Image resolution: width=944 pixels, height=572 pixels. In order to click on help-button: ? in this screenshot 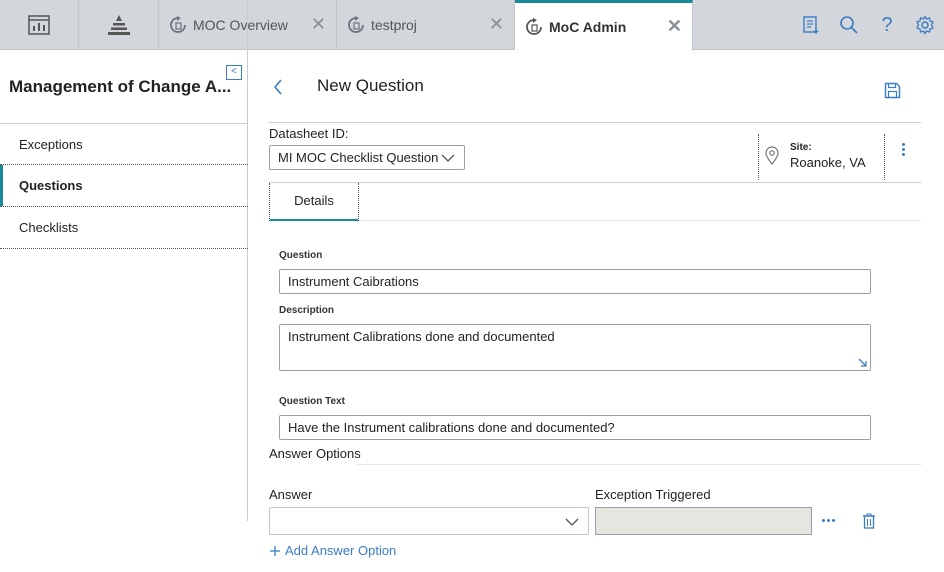, I will do `click(887, 25)`.